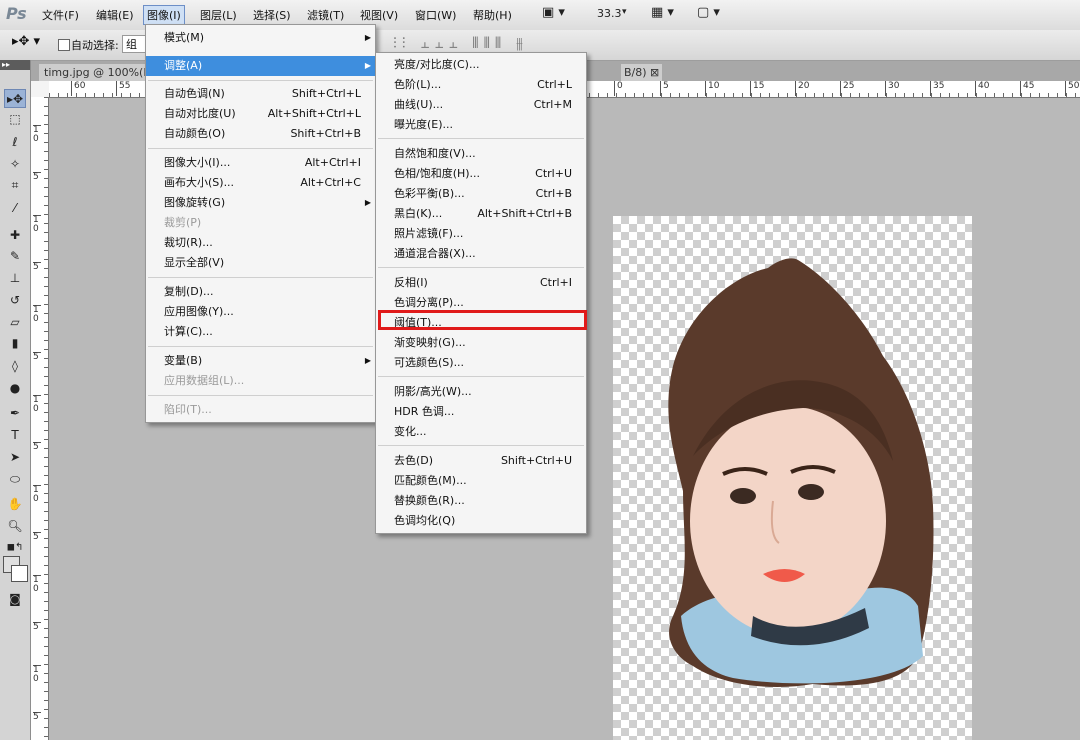 The image size is (1080, 740). Describe the element at coordinates (260, 114) in the screenshot. I see `menu-item-auto-contrast: 自动对比度(U) Alt+Shift+Ctrl+L` at that location.